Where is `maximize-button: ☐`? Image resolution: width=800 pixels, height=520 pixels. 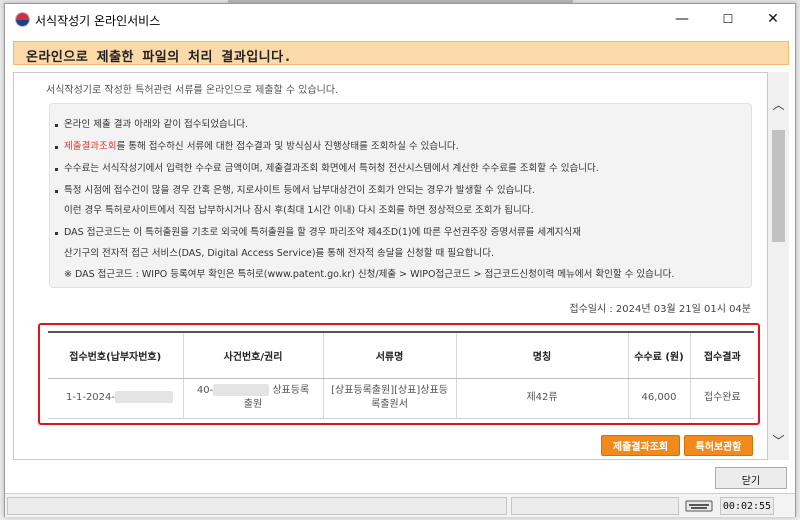 maximize-button: ☐ is located at coordinates (728, 19).